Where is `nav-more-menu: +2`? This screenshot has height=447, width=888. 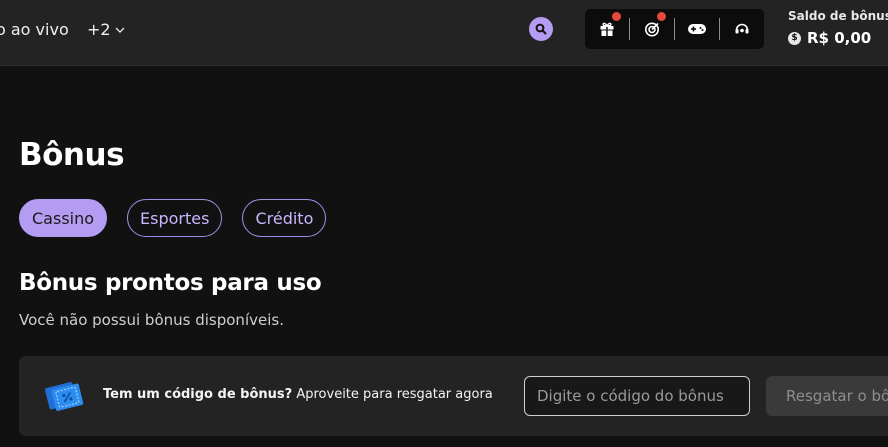 nav-more-menu: +2 is located at coordinates (106, 29).